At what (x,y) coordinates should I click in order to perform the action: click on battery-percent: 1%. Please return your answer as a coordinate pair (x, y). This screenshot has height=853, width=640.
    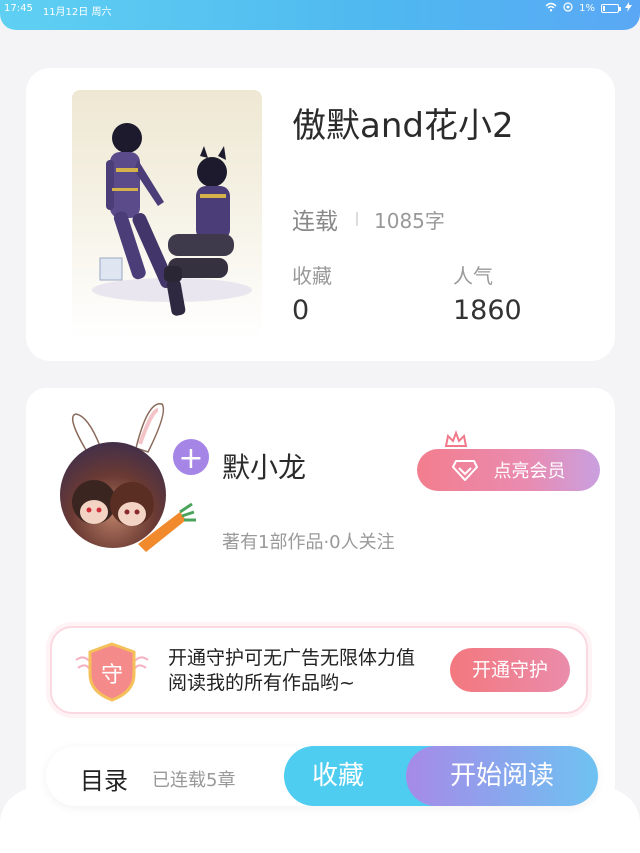
    Looking at the image, I should click on (587, 8).